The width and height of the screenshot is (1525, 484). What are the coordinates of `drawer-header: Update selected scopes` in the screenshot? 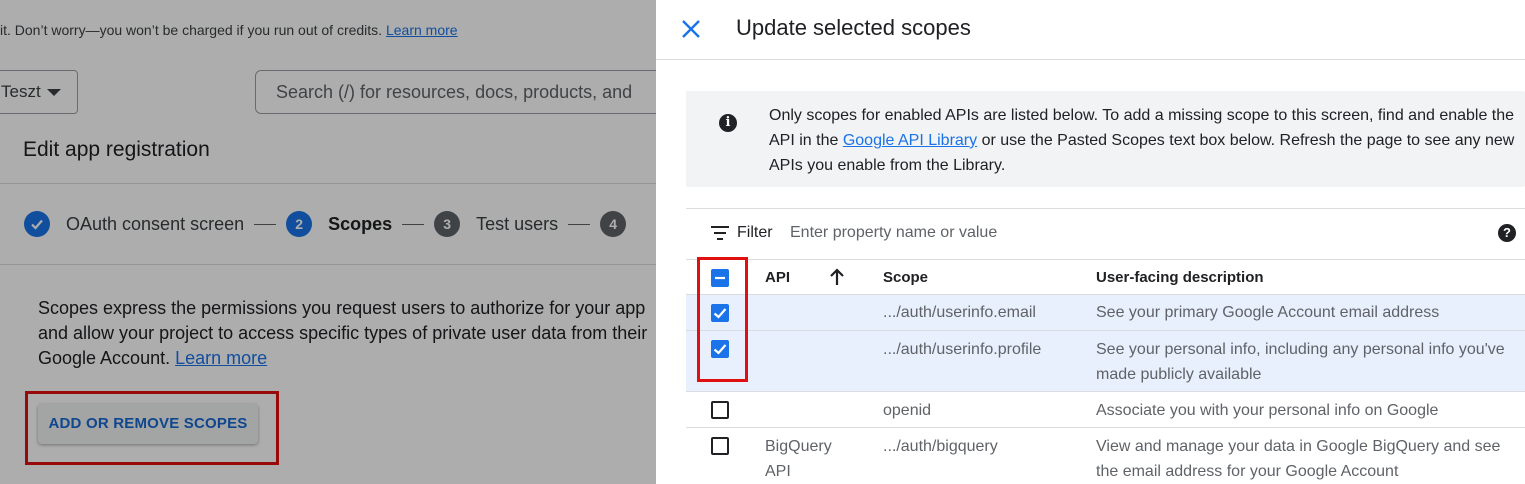 It's located at (1090, 30).